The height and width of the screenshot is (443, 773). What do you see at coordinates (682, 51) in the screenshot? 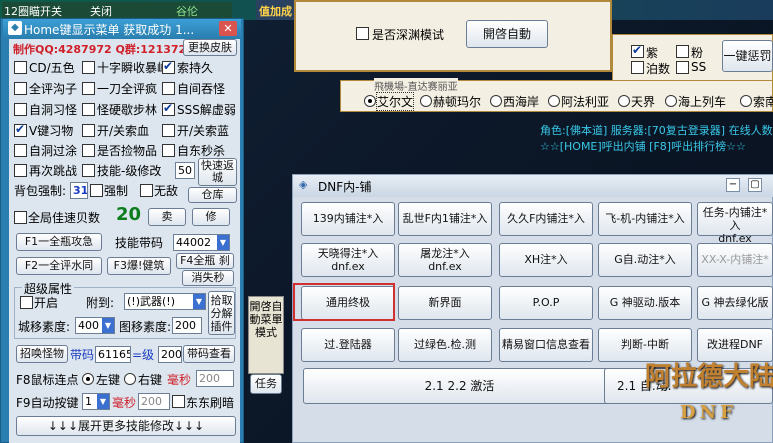
I see `pink-checkbox` at bounding box center [682, 51].